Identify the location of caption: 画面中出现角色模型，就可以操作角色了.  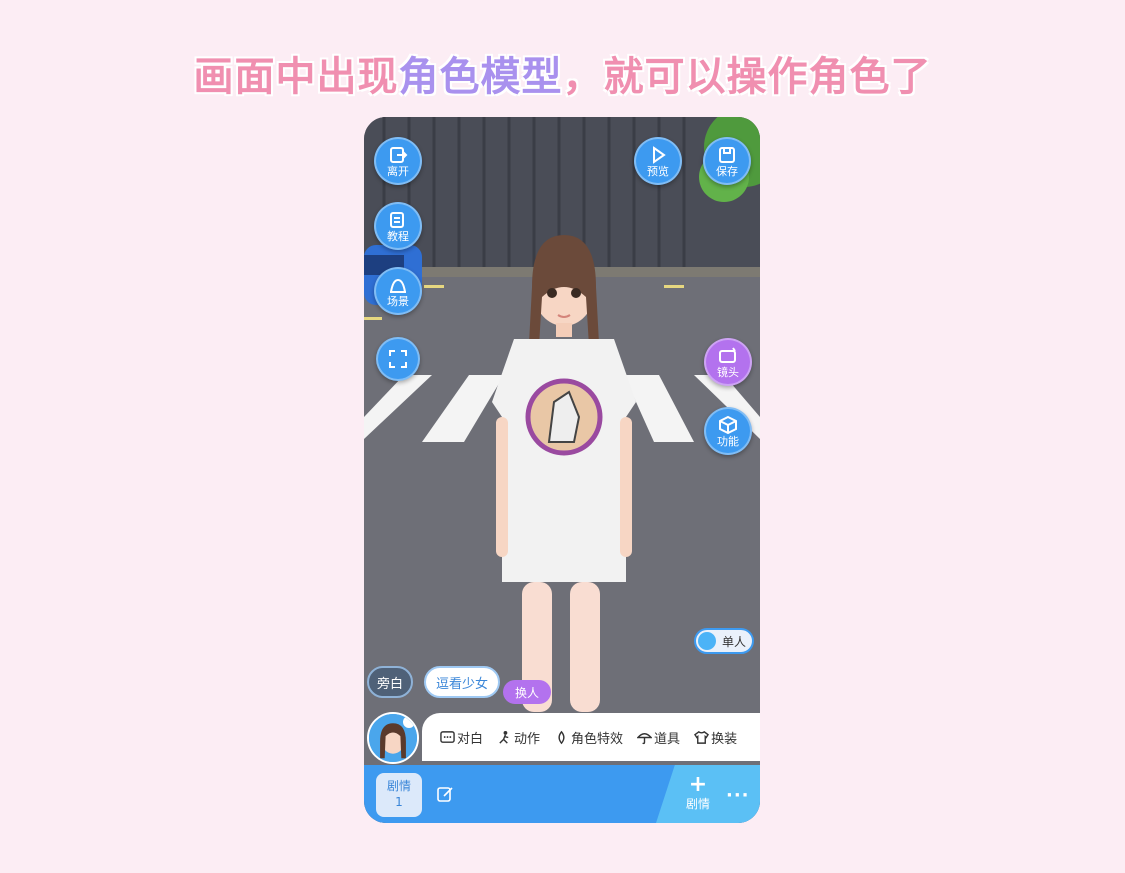
(562, 73).